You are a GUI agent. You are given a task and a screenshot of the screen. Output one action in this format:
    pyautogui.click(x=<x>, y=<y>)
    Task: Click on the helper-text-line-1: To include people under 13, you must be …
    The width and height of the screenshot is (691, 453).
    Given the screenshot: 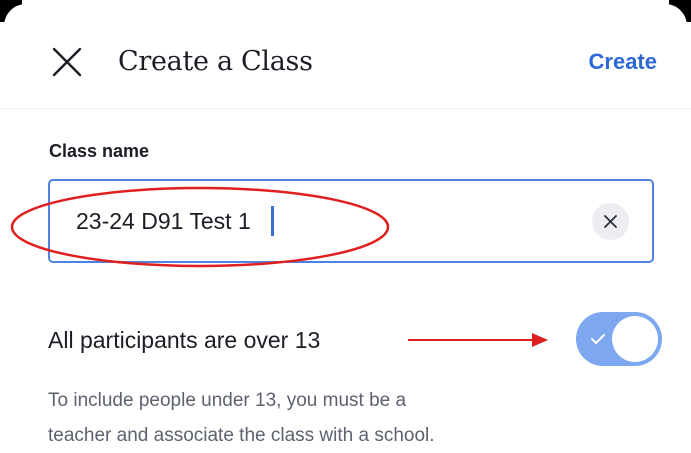 What is the action you would take?
    pyautogui.click(x=227, y=400)
    